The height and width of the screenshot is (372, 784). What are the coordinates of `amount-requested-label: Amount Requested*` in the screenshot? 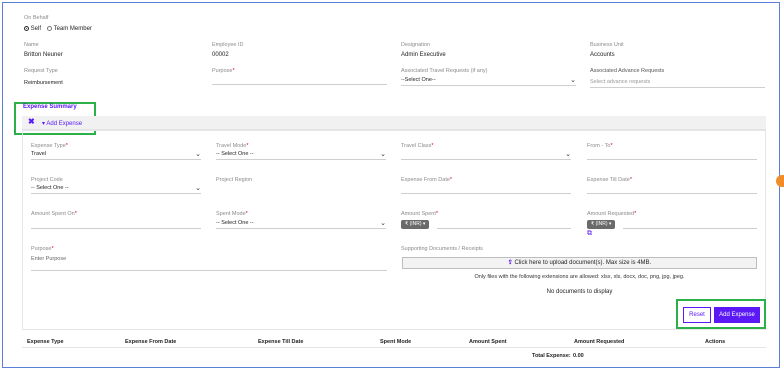 It's located at (612, 214).